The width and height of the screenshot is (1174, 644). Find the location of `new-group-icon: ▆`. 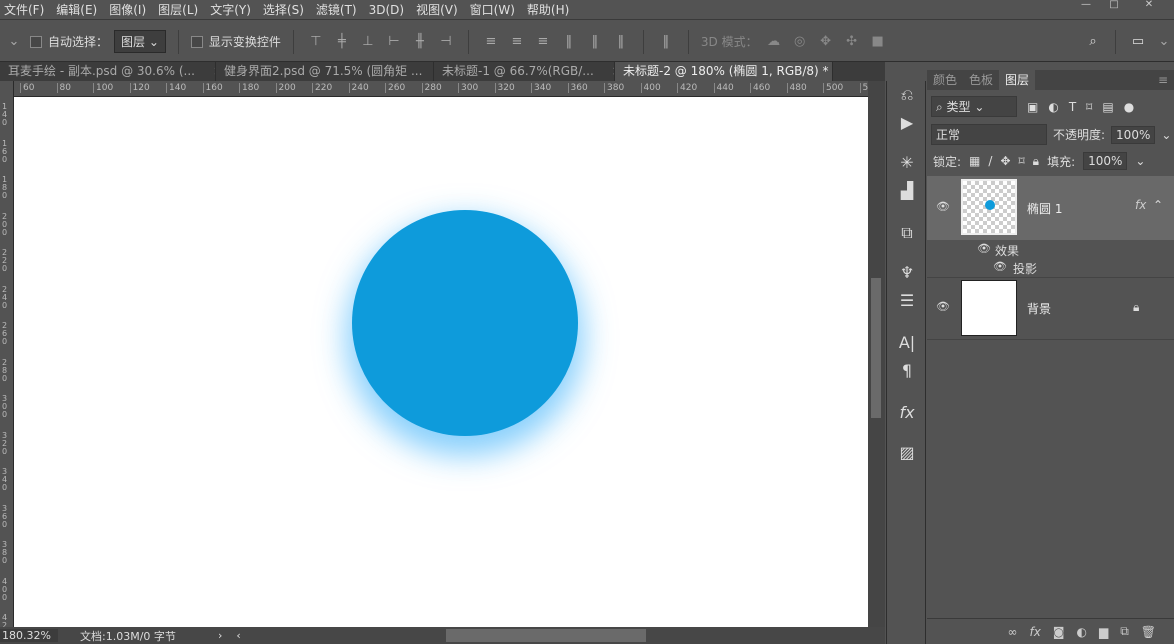

new-group-icon: ▆ is located at coordinates (1103, 632).